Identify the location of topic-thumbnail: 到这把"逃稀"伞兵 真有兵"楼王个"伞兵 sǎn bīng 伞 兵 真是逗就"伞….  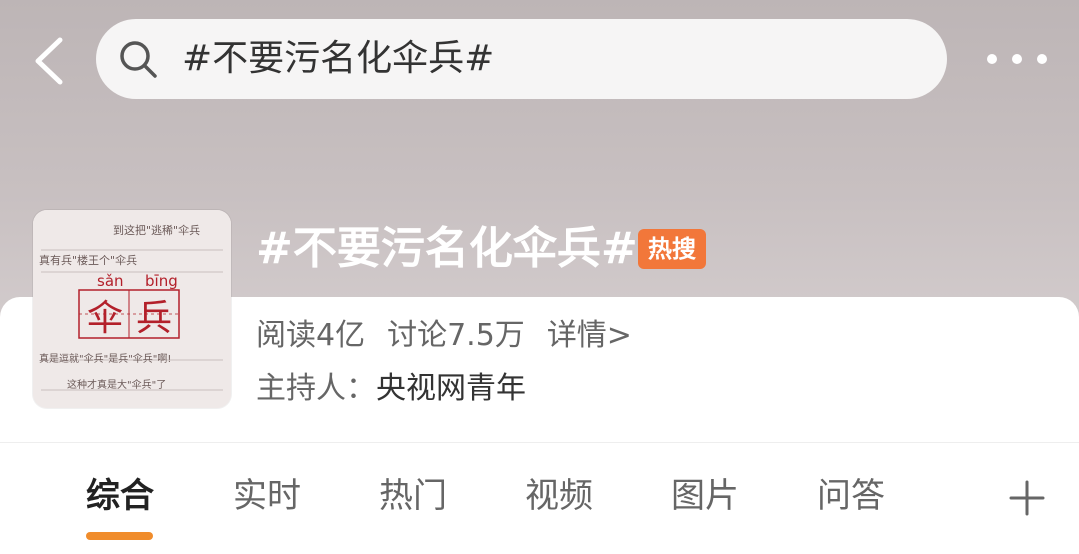
(132, 309).